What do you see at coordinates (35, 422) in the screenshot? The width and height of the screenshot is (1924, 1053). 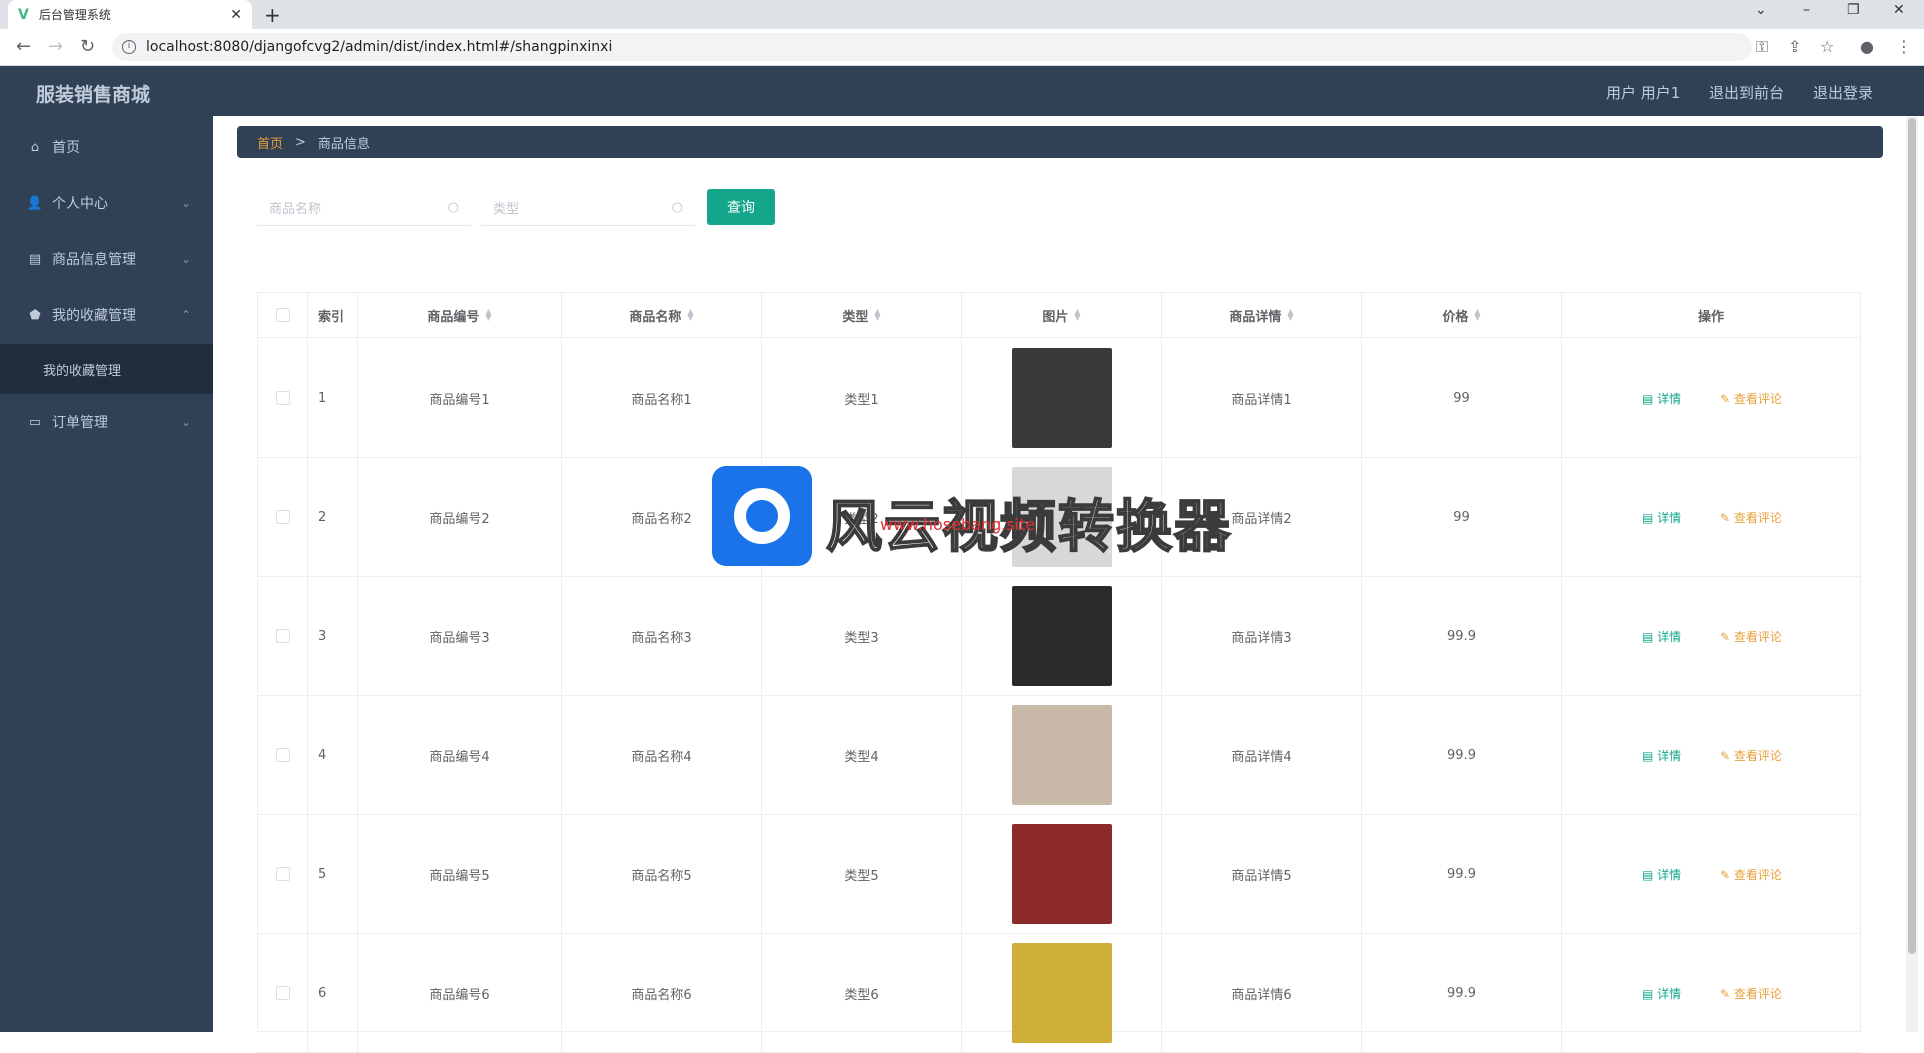 I see `order-icon: ▭` at bounding box center [35, 422].